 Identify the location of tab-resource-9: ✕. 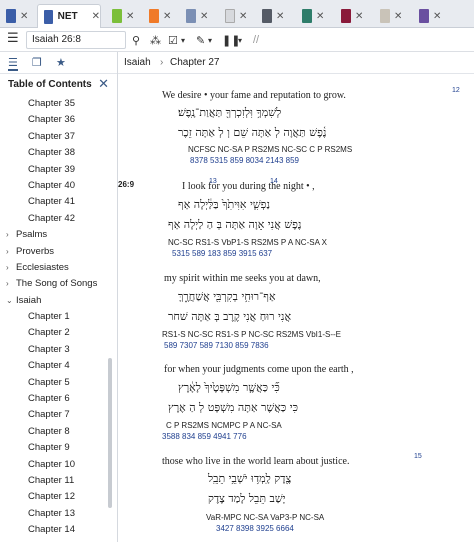
(352, 16).